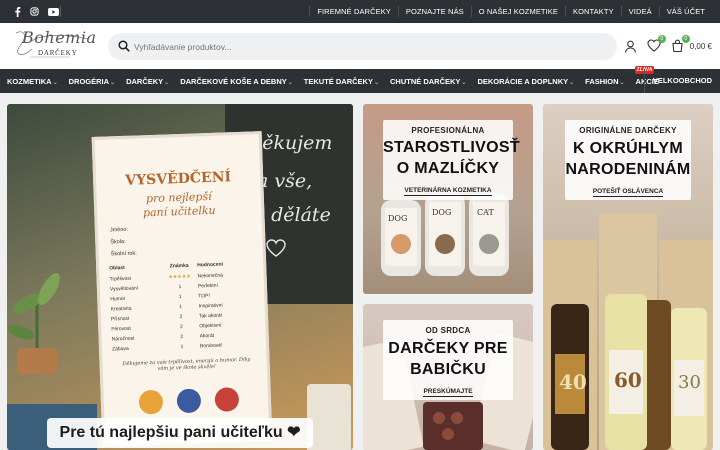 The height and width of the screenshot is (450, 720). Describe the element at coordinates (124, 289) in the screenshot. I see `cert-cell: Vysvětlování` at that location.